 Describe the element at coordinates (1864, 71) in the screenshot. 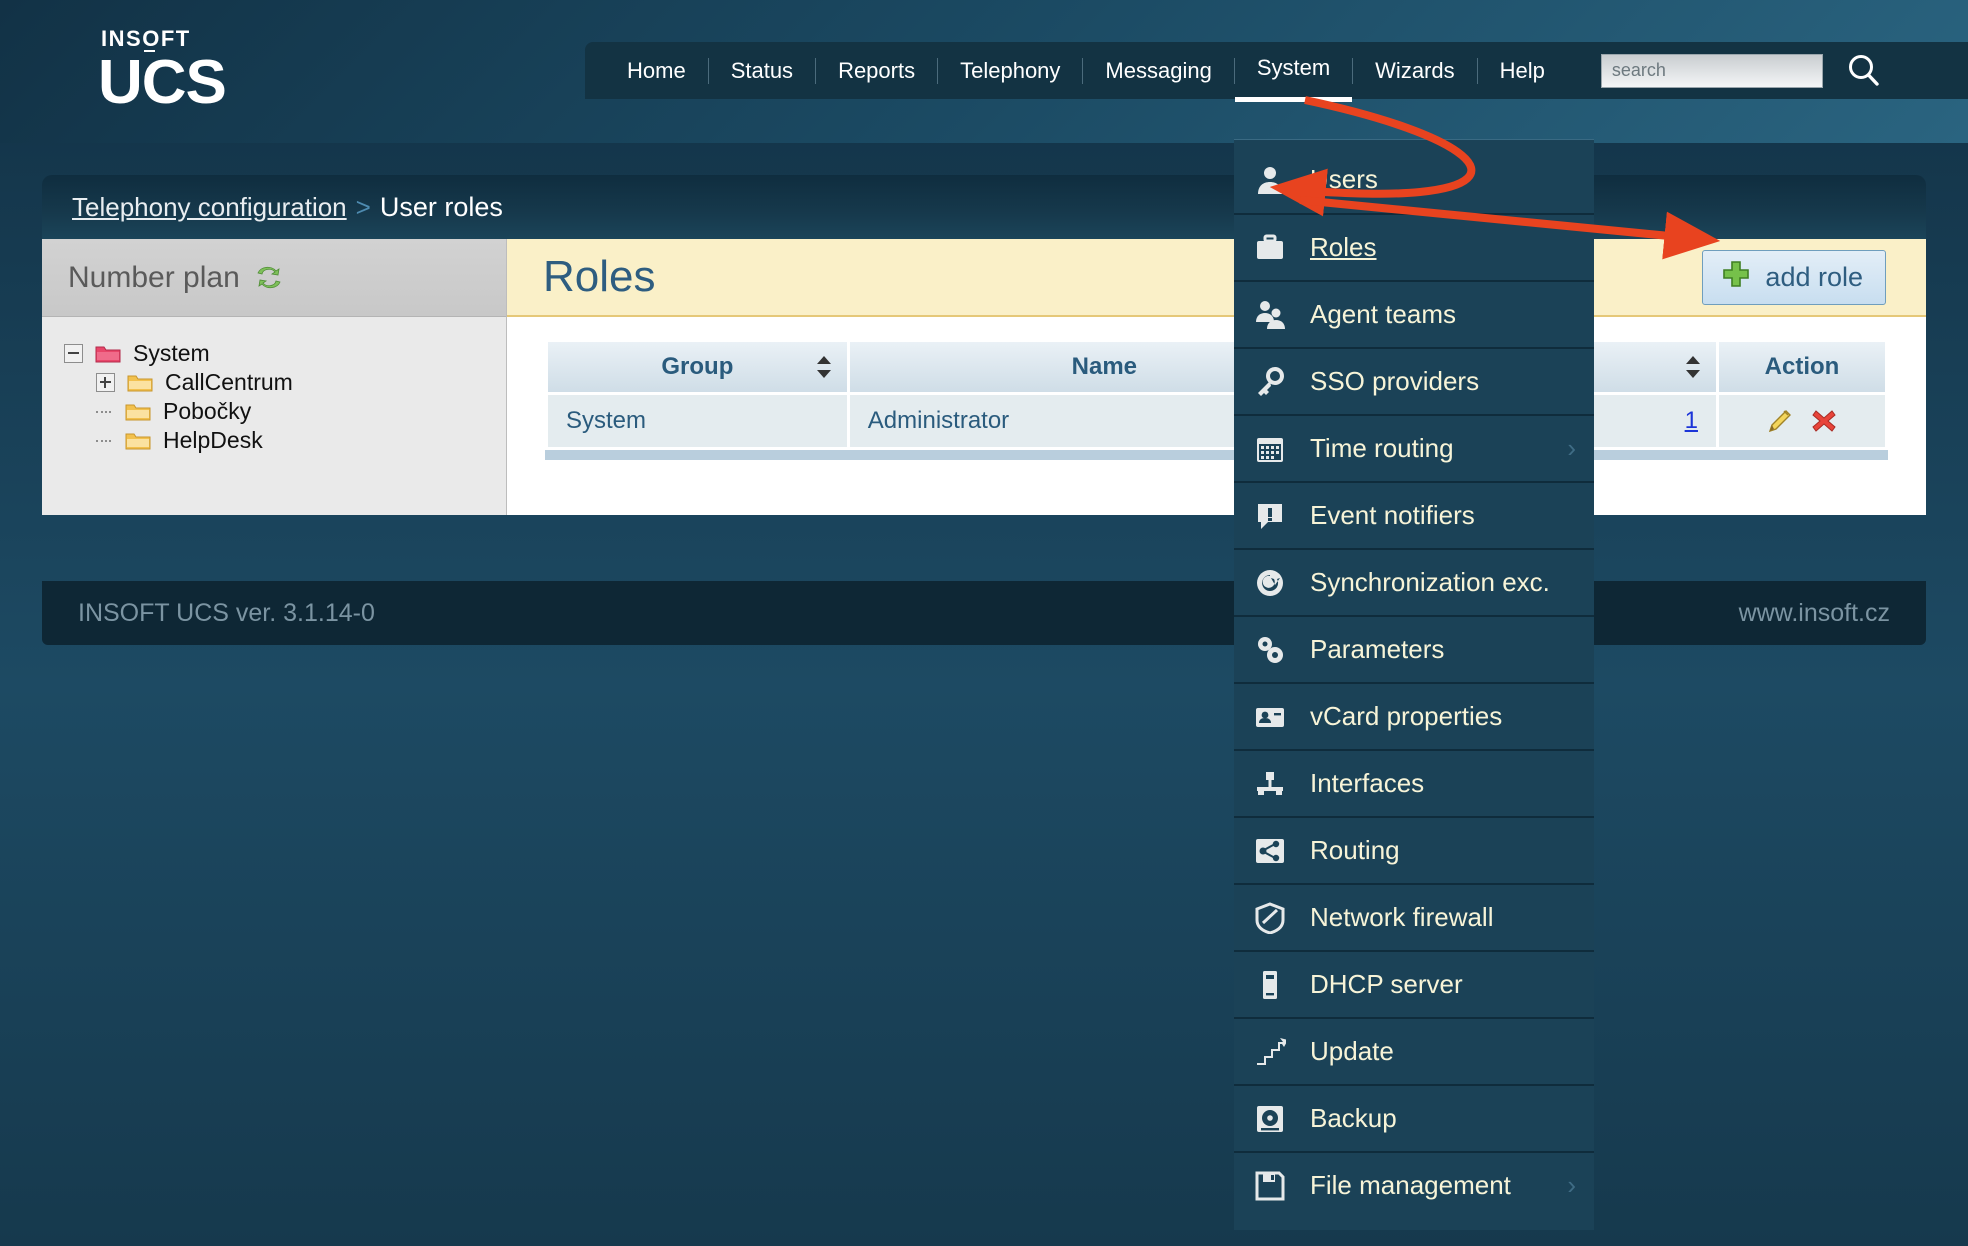

I see `search-icon` at that location.